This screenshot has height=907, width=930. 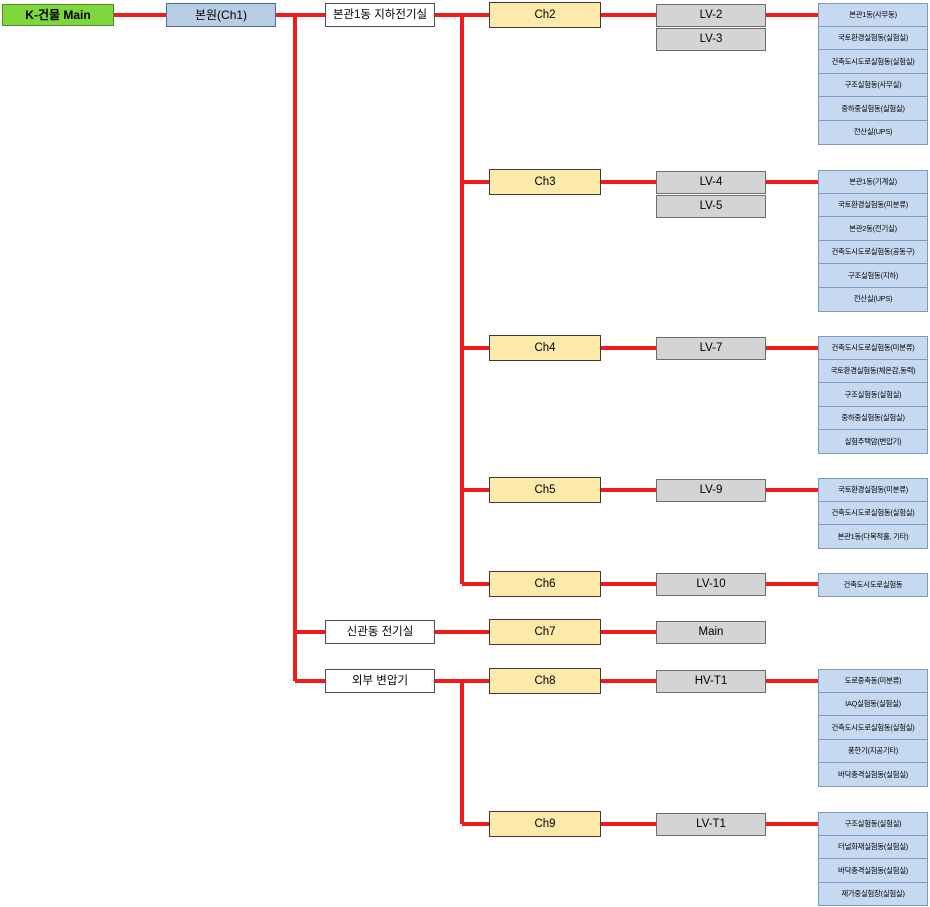 What do you see at coordinates (140, 15) in the screenshot?
I see `connector-root-to-main` at bounding box center [140, 15].